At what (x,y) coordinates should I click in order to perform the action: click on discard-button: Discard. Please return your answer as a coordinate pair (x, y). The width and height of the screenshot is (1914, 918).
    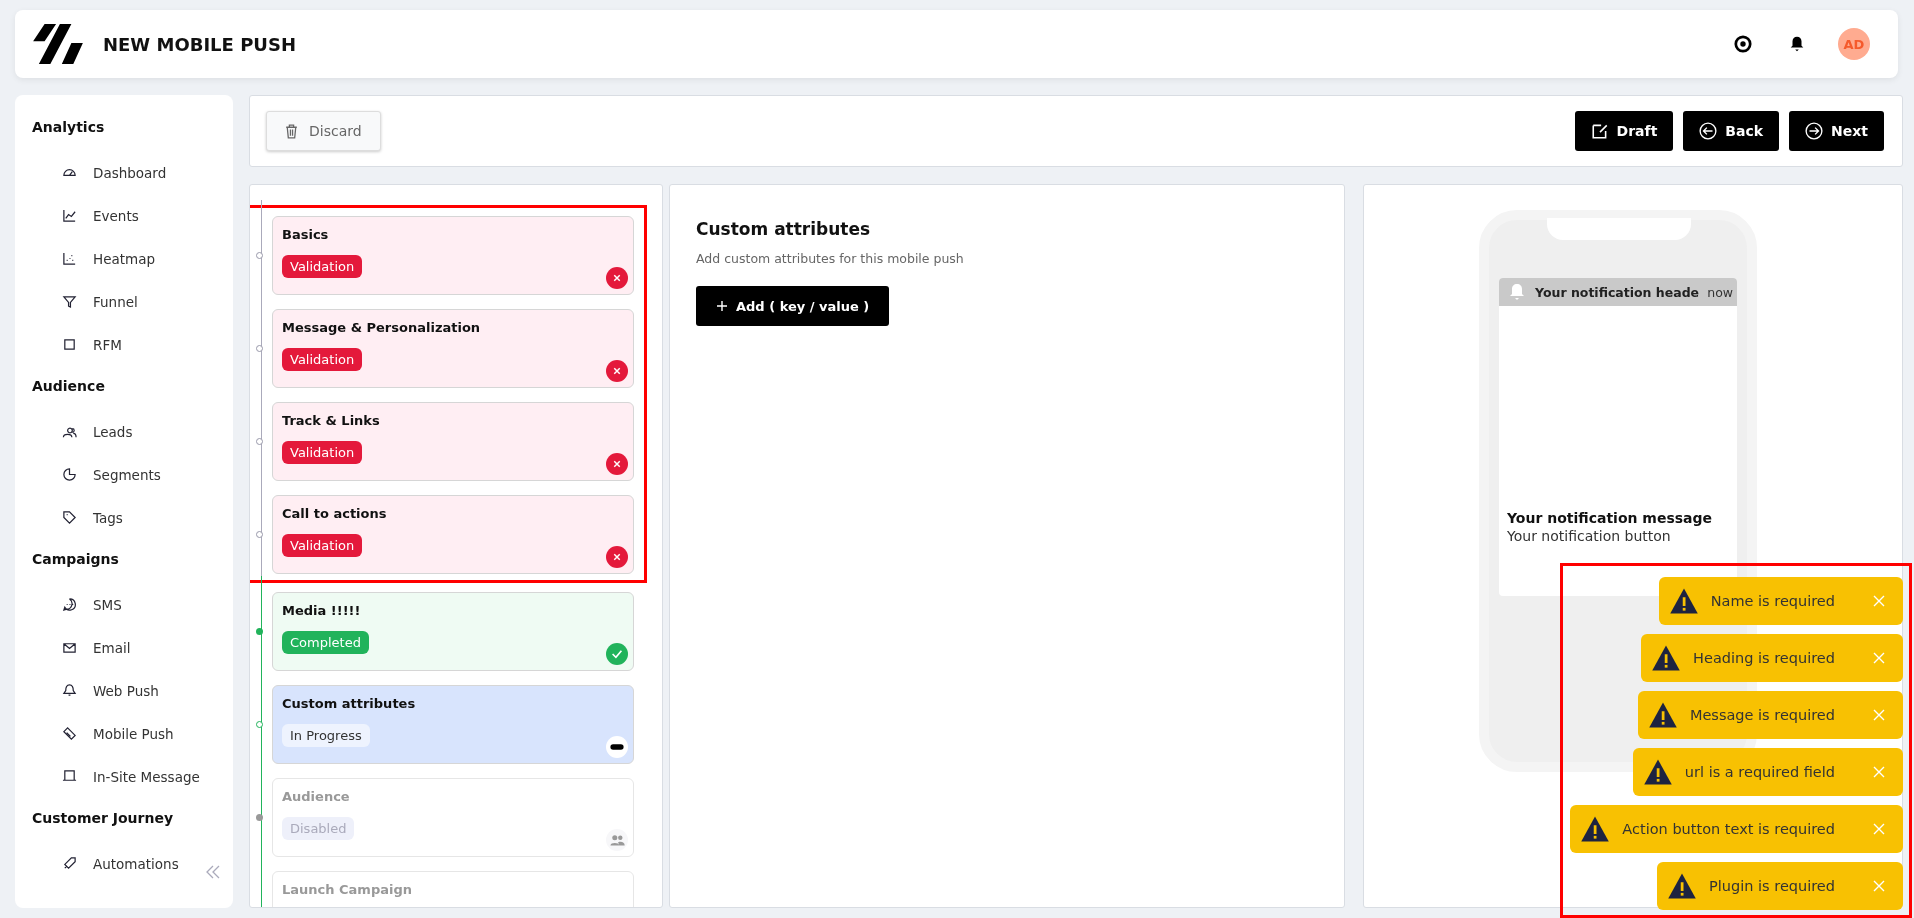
    Looking at the image, I should click on (323, 131).